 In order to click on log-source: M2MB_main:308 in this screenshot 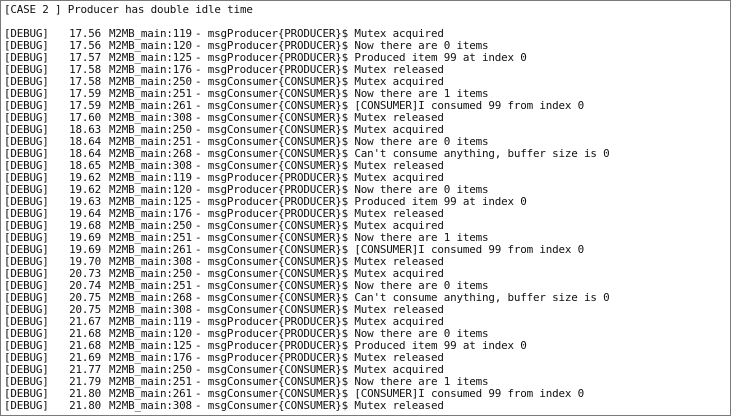, I will do `click(150, 405)`.